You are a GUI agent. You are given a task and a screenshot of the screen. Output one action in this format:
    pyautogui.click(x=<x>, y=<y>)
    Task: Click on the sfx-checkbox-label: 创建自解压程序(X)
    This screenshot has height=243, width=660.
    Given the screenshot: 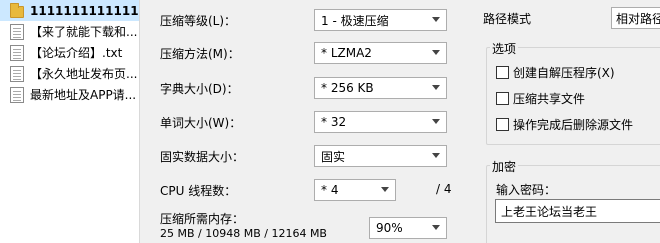 What is the action you would take?
    pyautogui.click(x=564, y=73)
    